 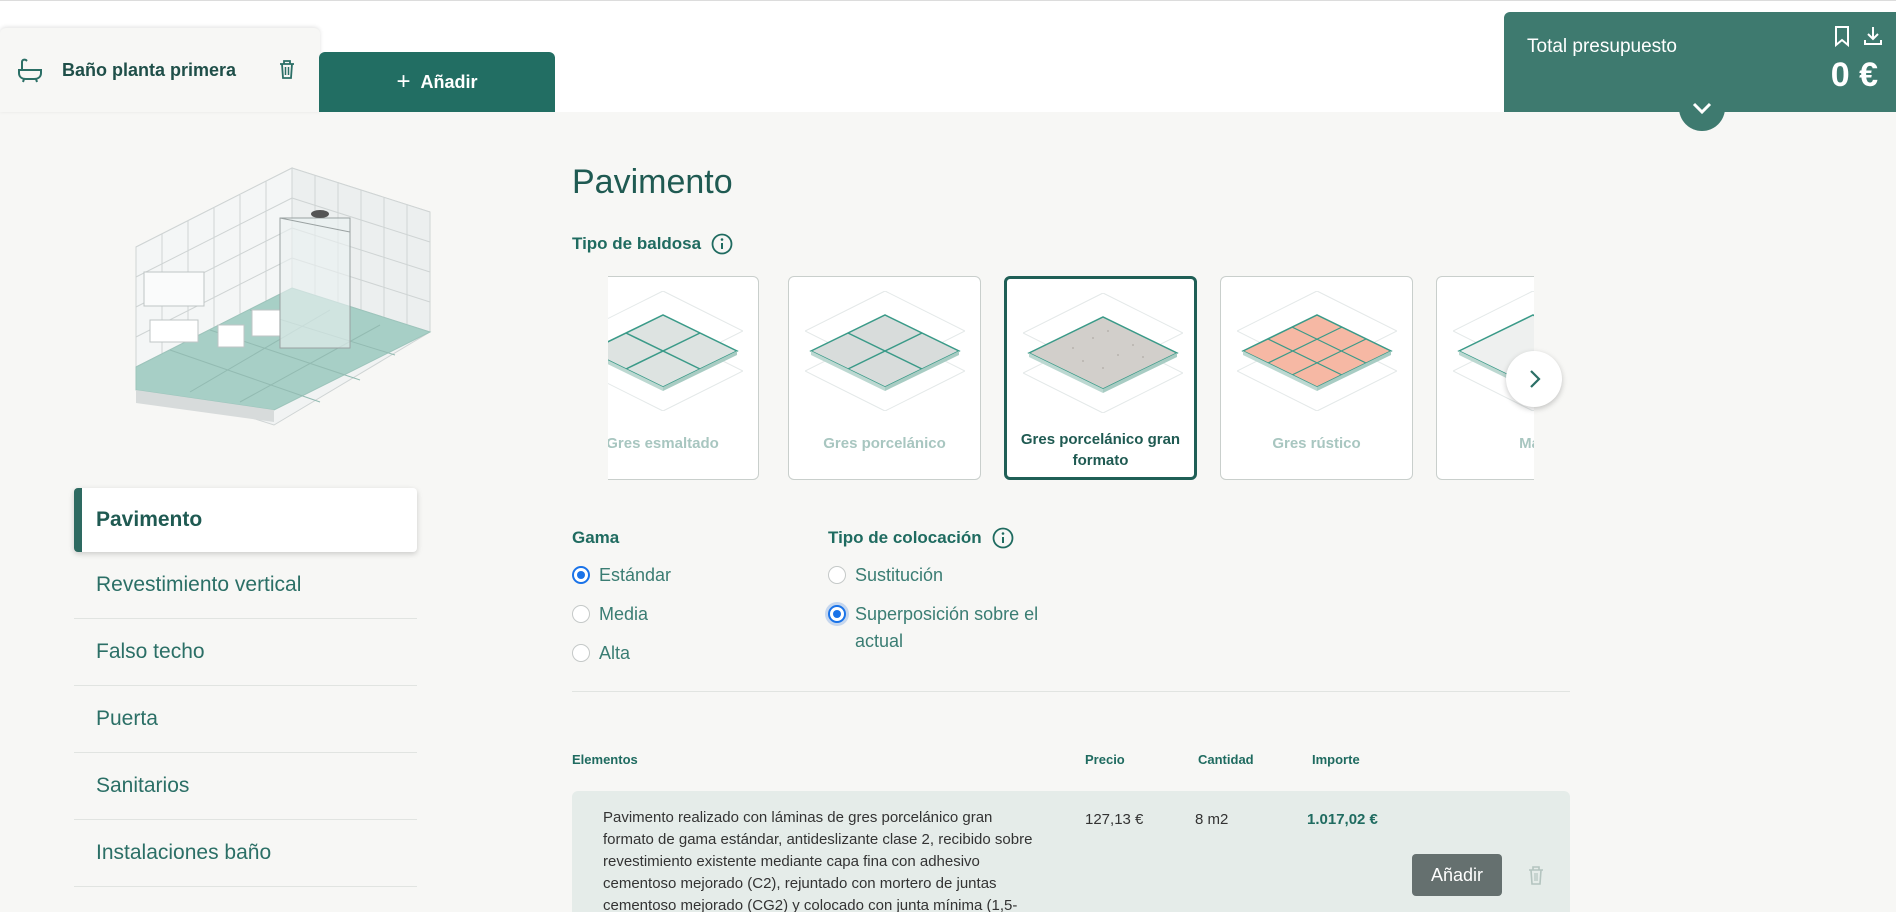 I want to click on chevron-down-icon, so click(x=1702, y=108).